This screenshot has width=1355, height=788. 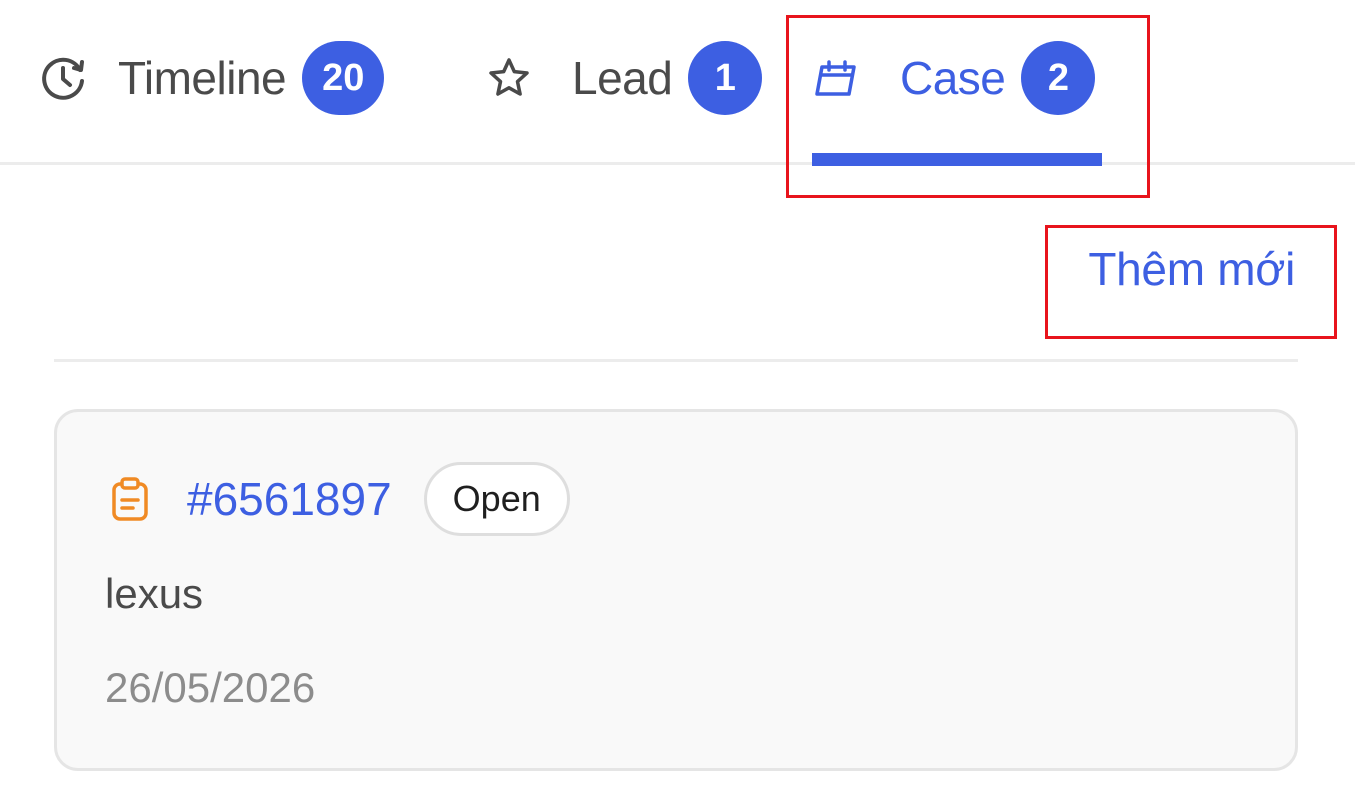 I want to click on tab-case: Case 2, so click(x=954, y=78).